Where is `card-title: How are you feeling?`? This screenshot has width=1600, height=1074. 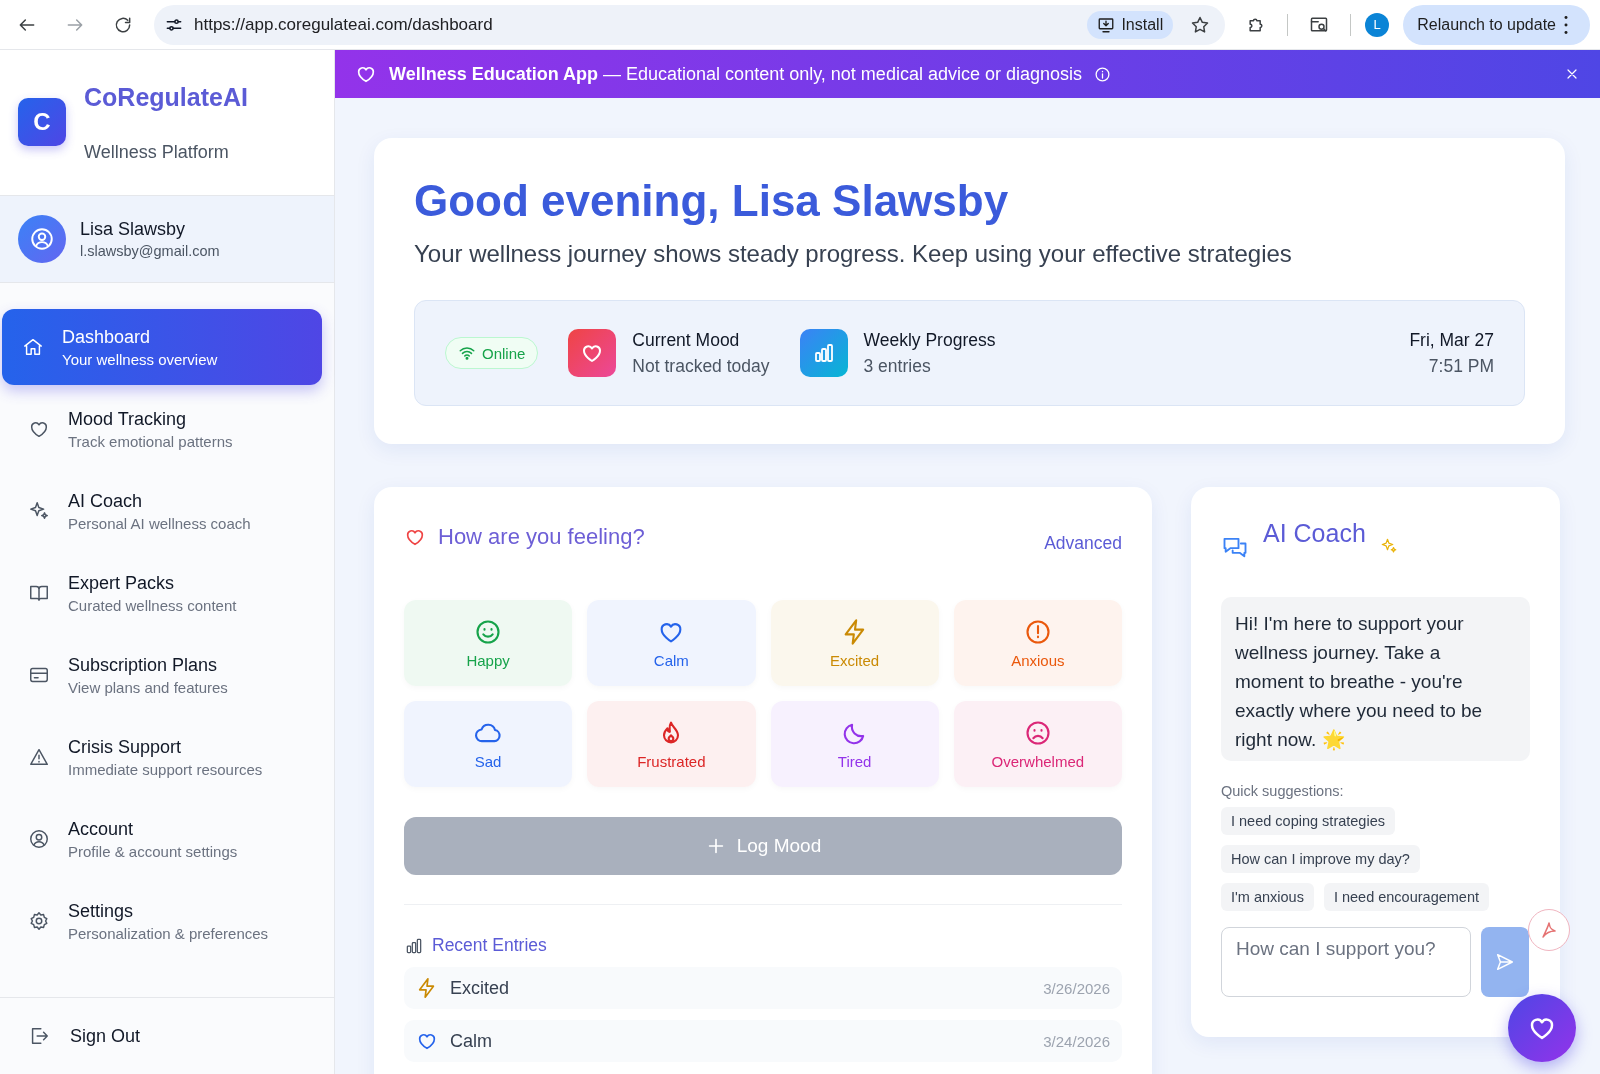 card-title: How are you feeling? is located at coordinates (541, 536).